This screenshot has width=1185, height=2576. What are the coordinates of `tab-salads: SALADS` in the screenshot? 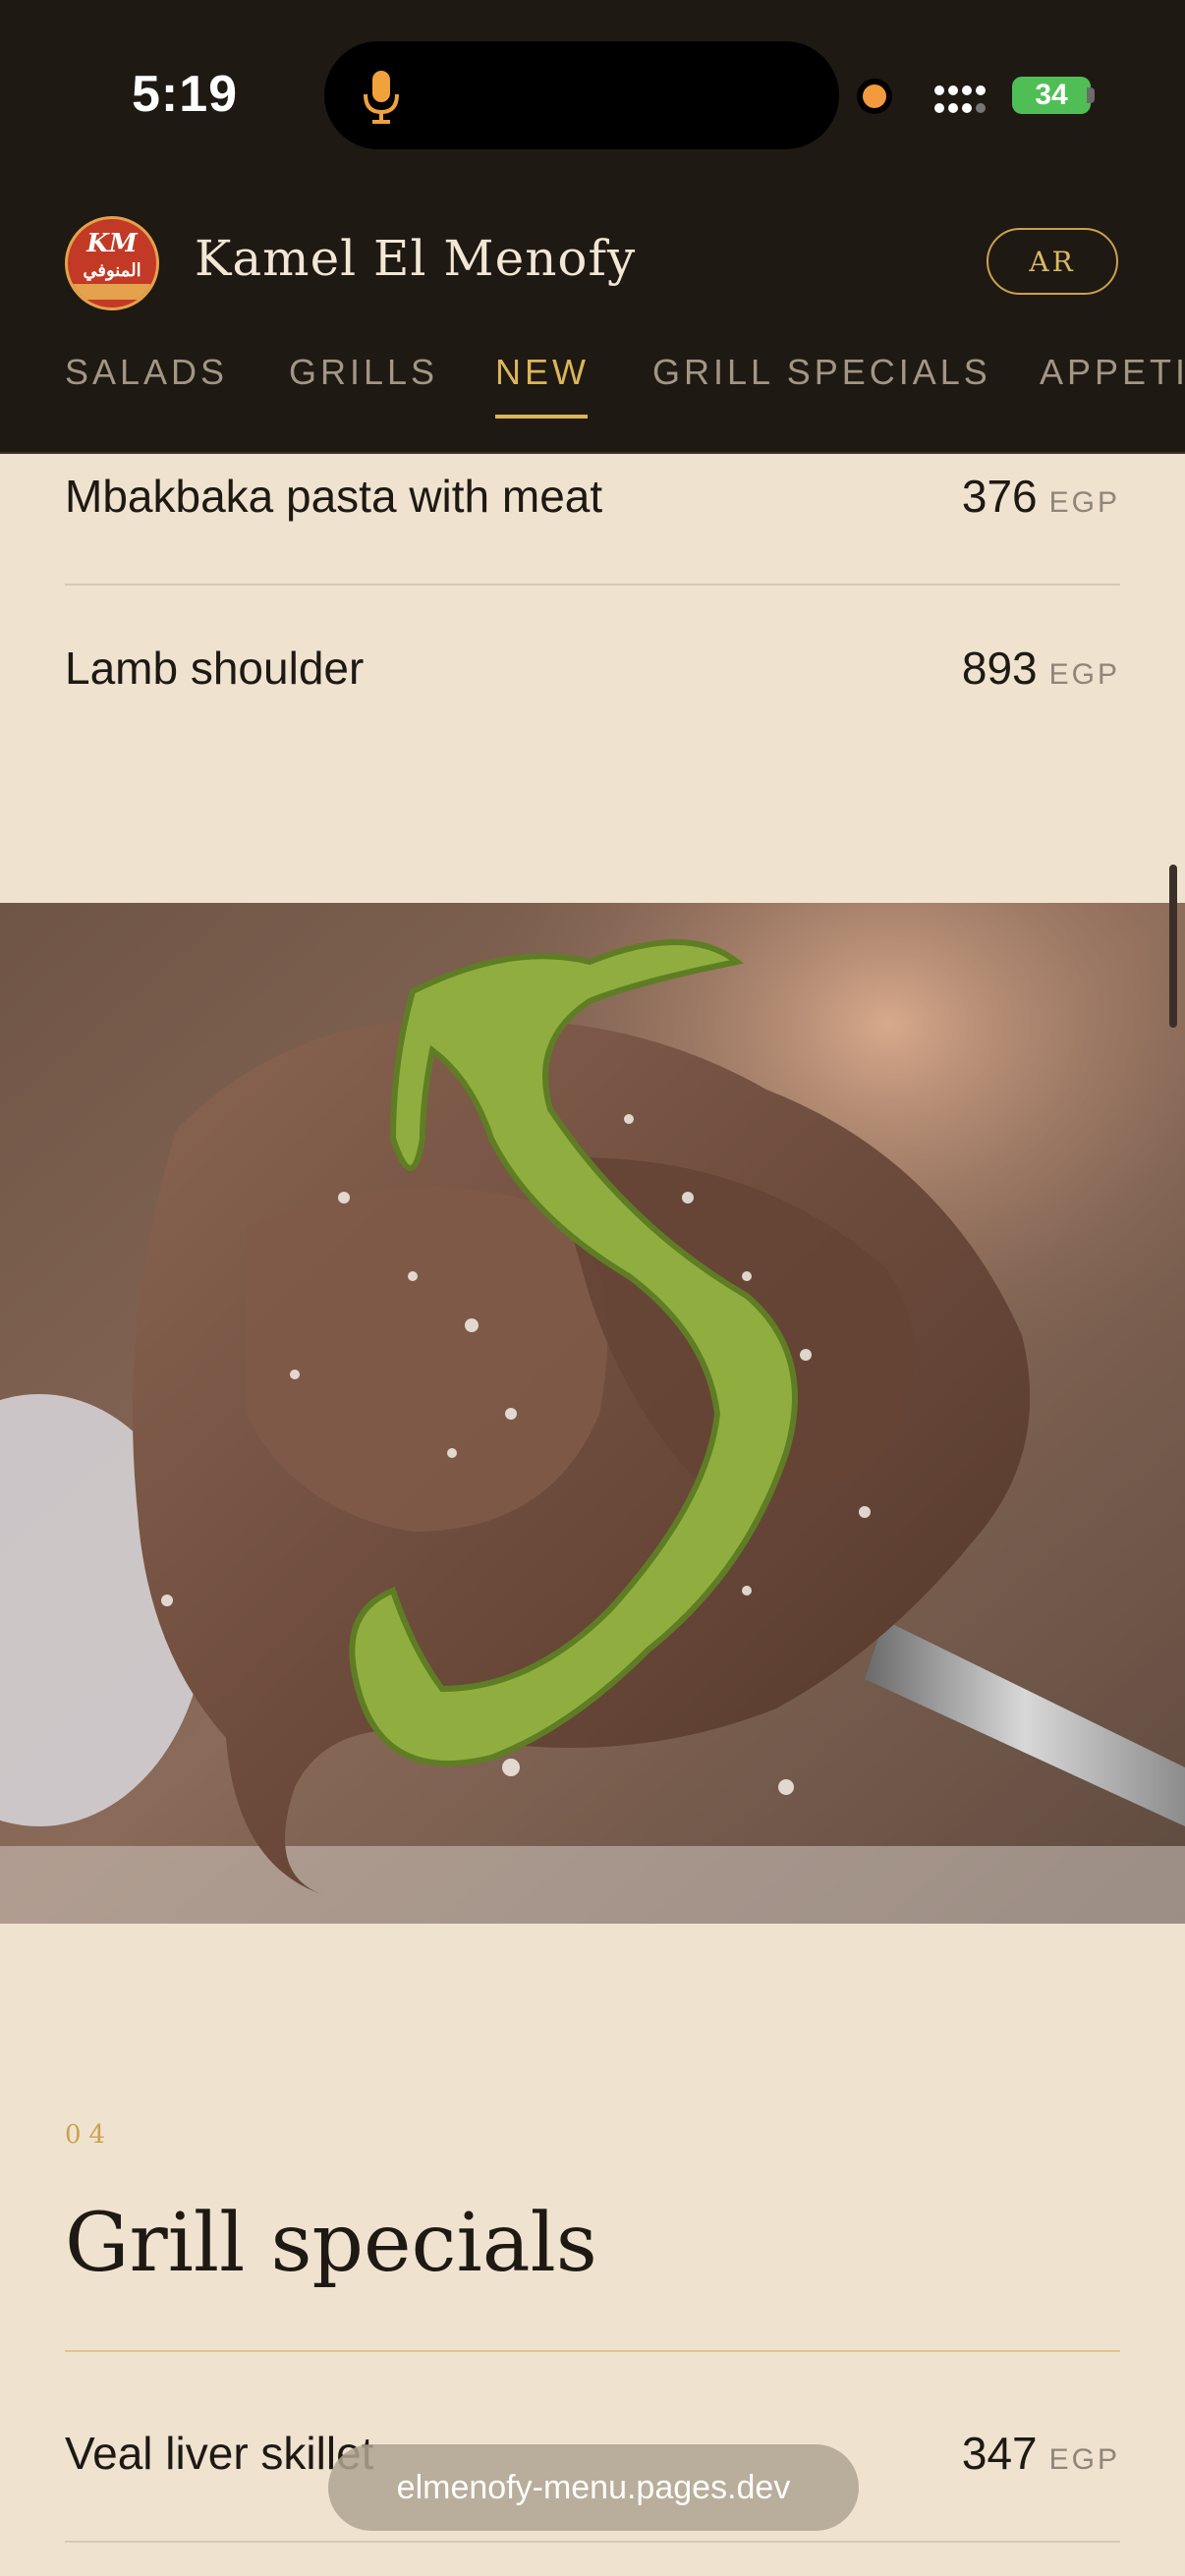 It's located at (147, 372).